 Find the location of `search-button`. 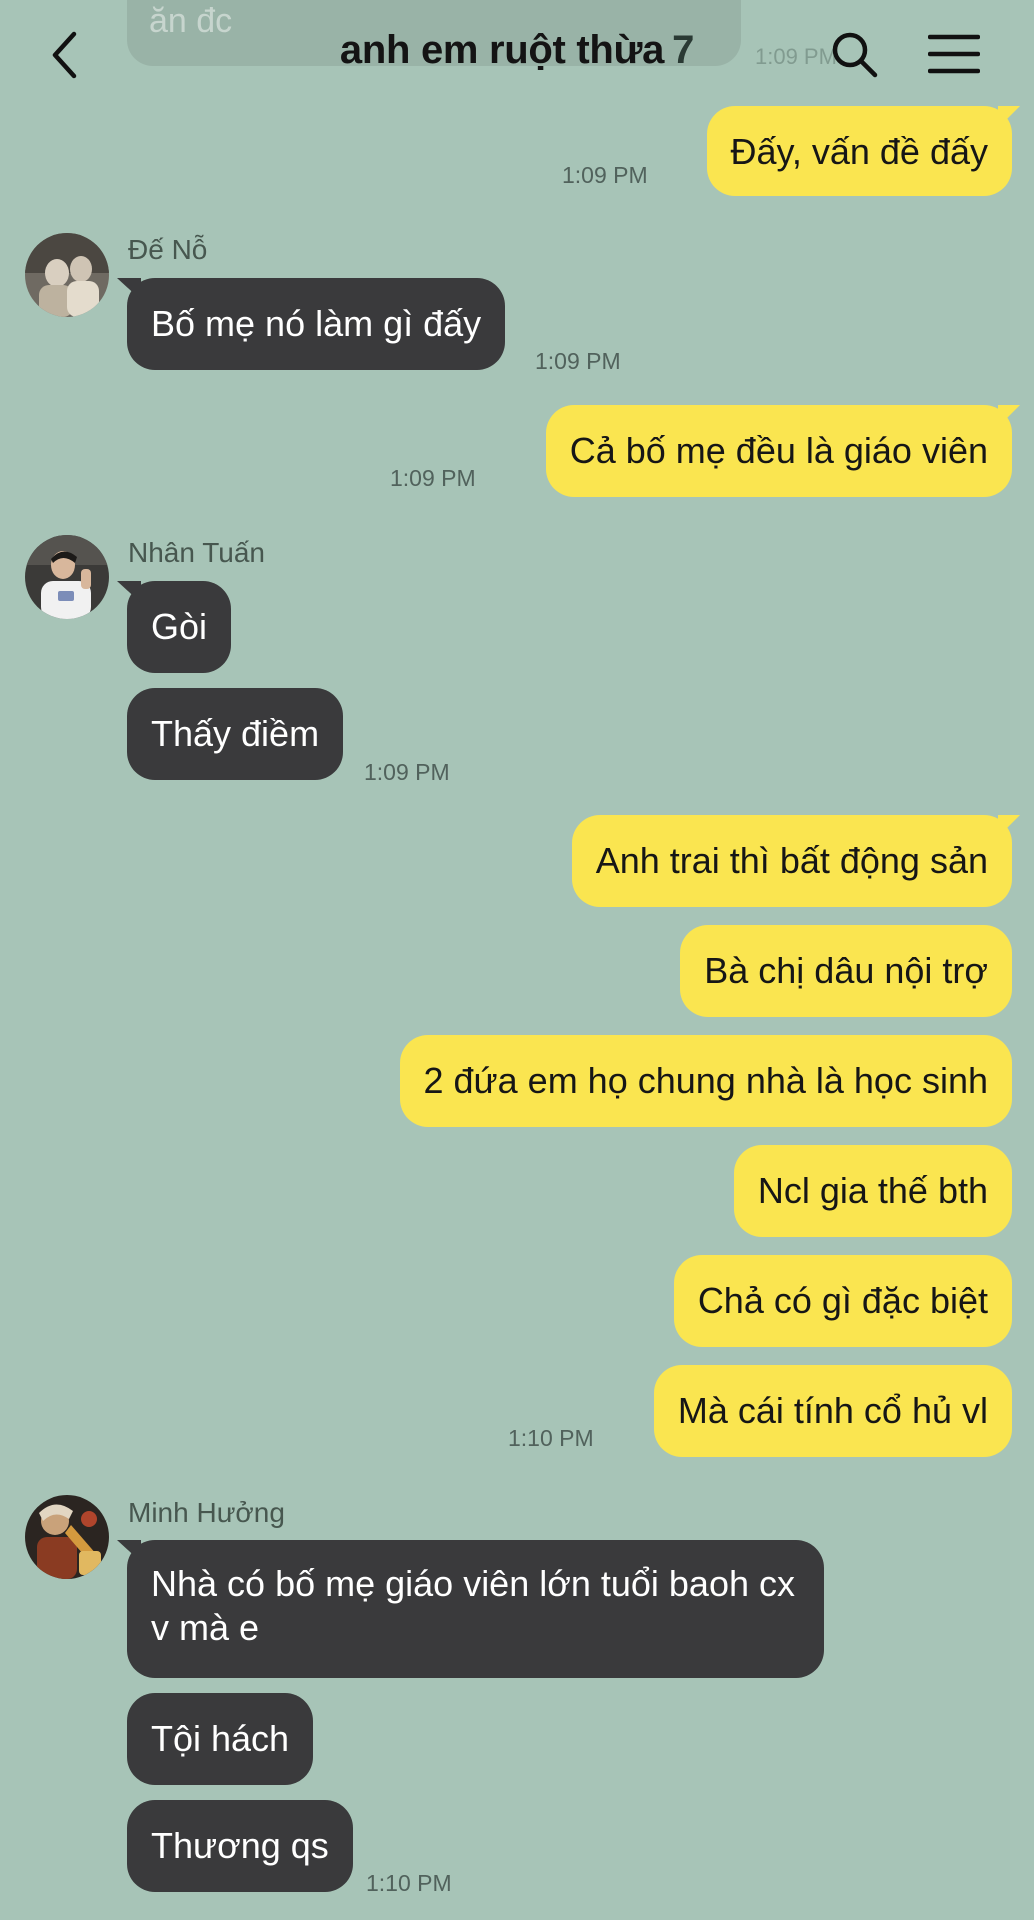

search-button is located at coordinates (854, 54).